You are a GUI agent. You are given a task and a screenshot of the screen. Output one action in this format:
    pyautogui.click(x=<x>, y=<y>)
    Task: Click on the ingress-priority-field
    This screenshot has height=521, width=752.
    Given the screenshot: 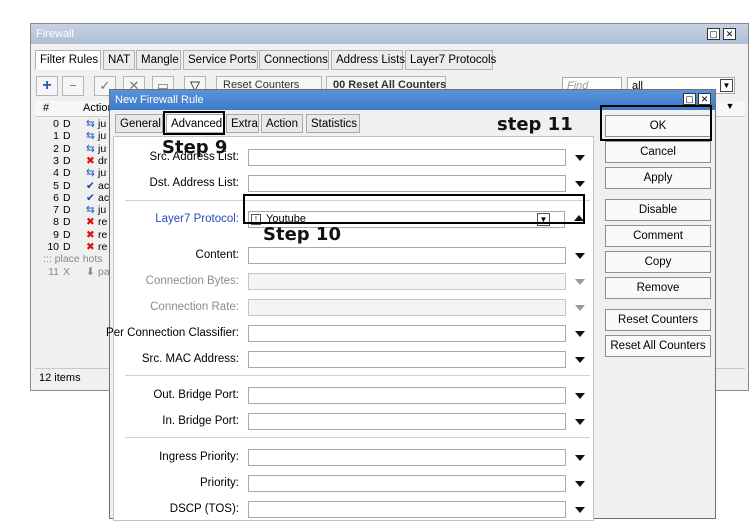 What is the action you would take?
    pyautogui.click(x=407, y=457)
    